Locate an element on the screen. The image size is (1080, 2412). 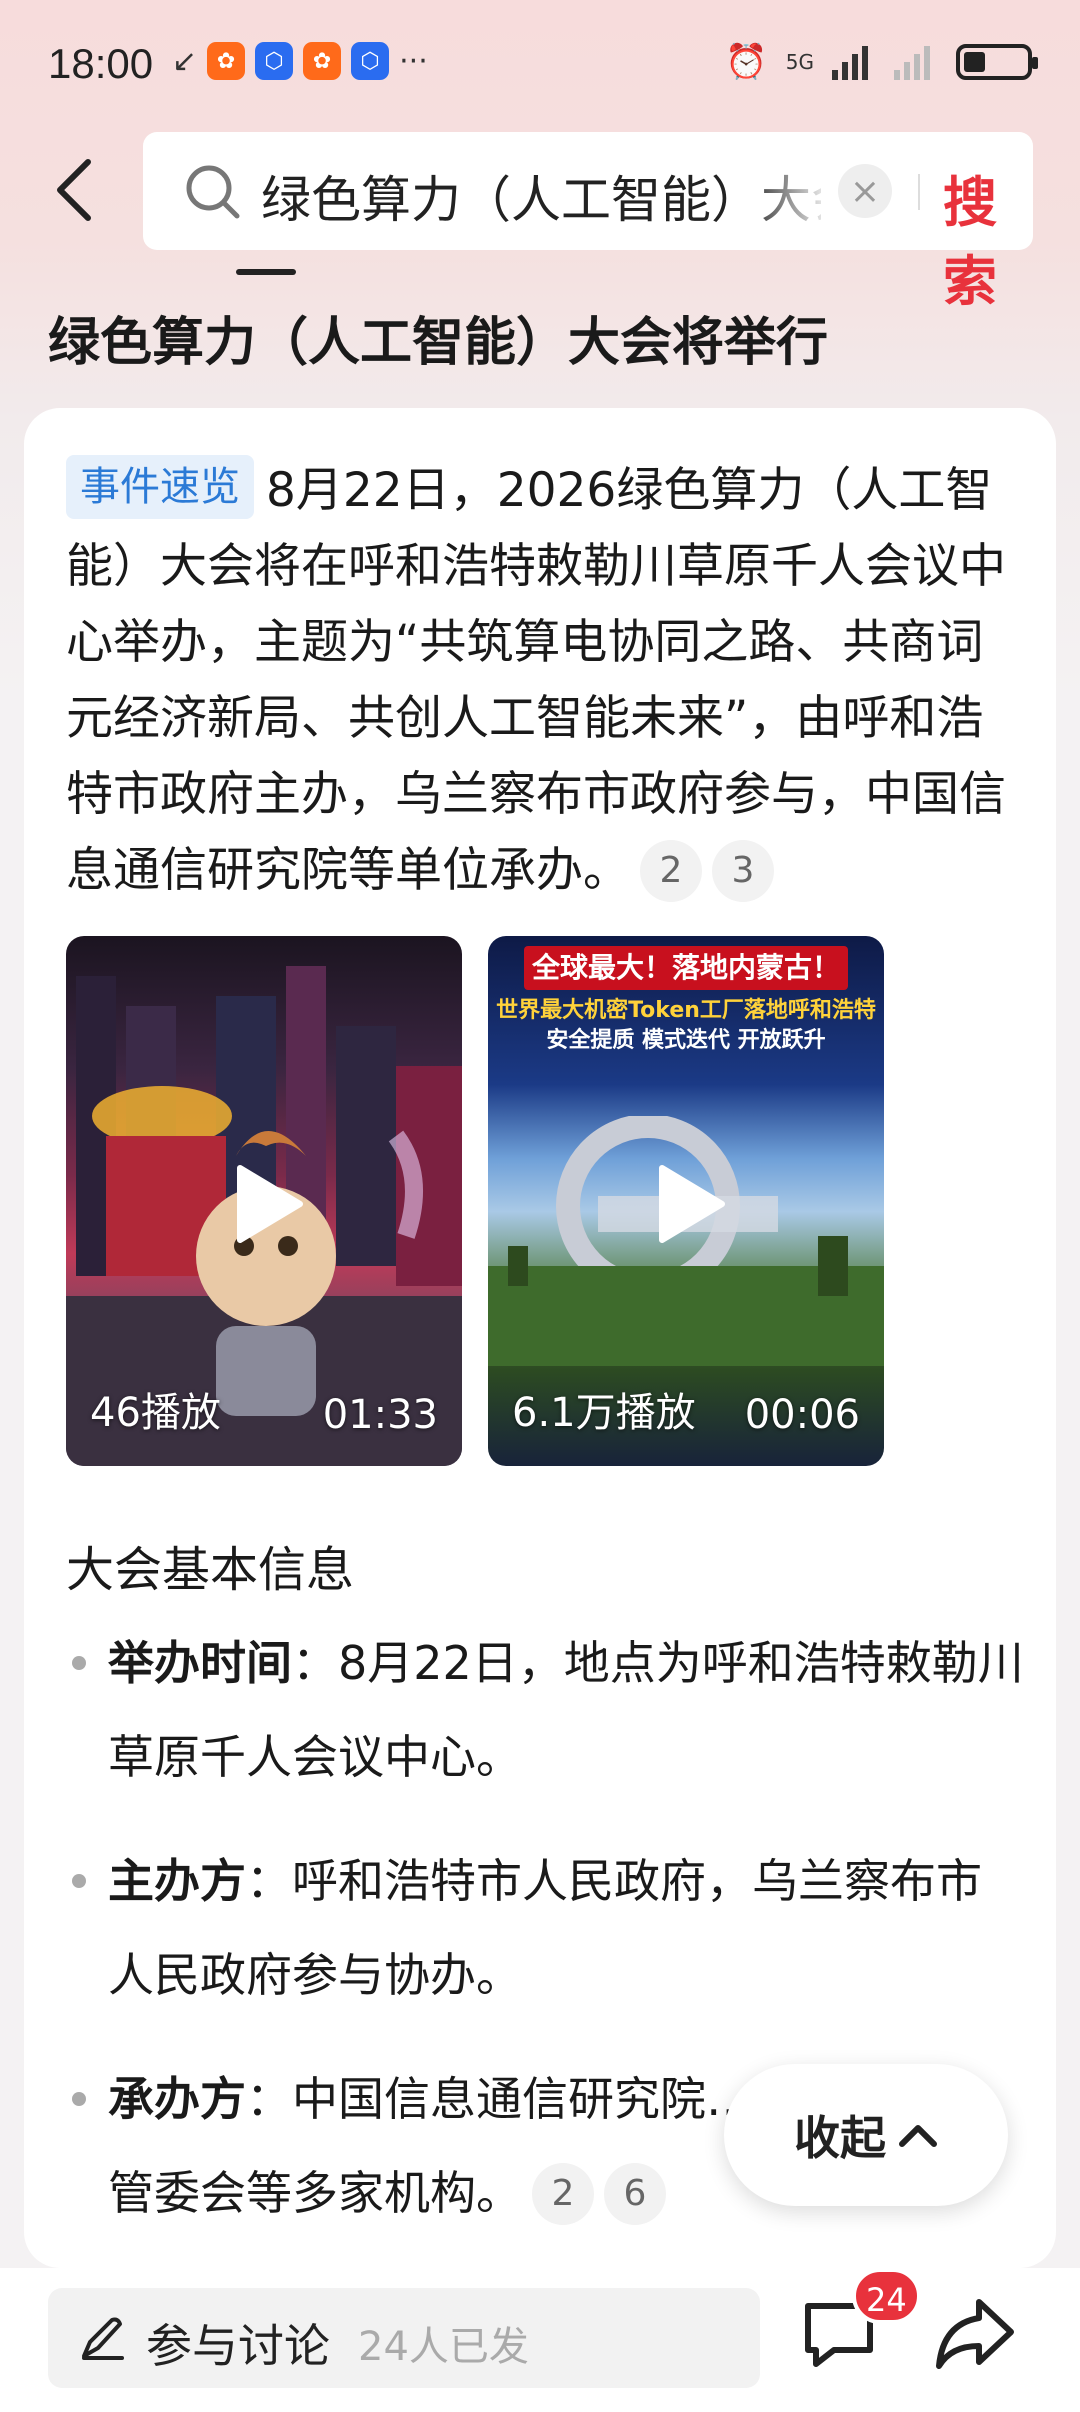
comment-label: 参与讨论 is located at coordinates (238, 2346).